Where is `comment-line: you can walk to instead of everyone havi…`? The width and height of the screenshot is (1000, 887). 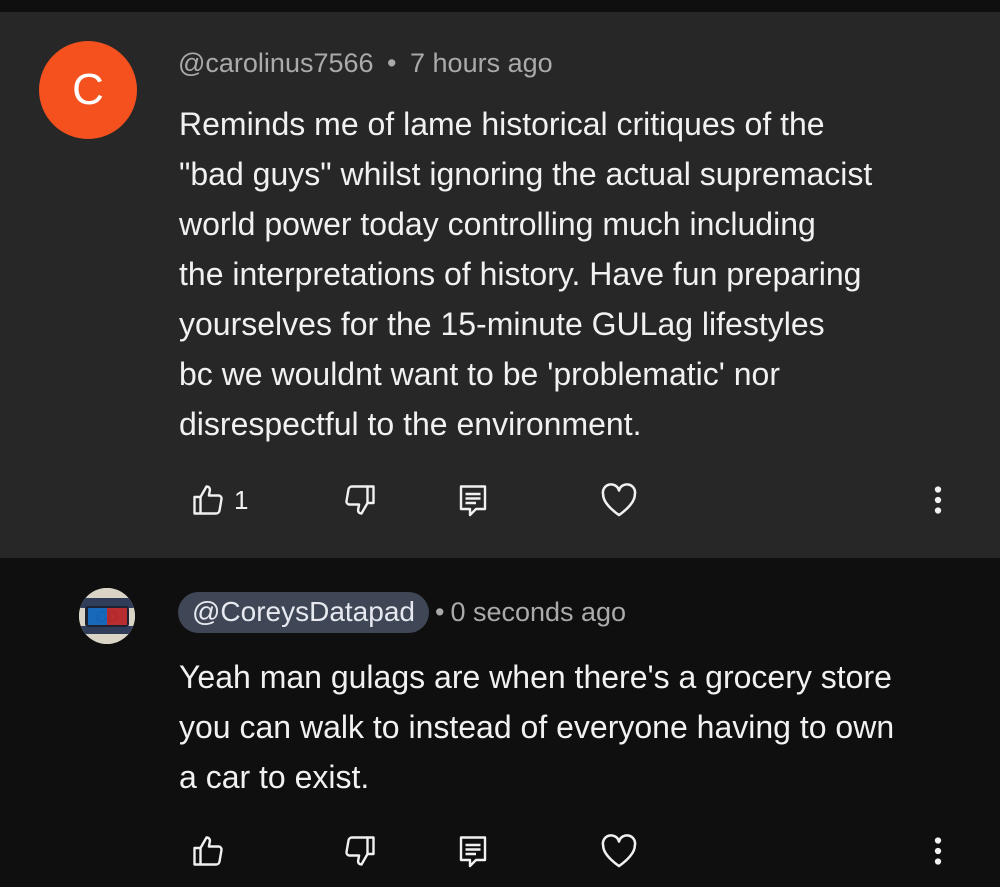
comment-line: you can walk to instead of everyone havi… is located at coordinates (537, 727).